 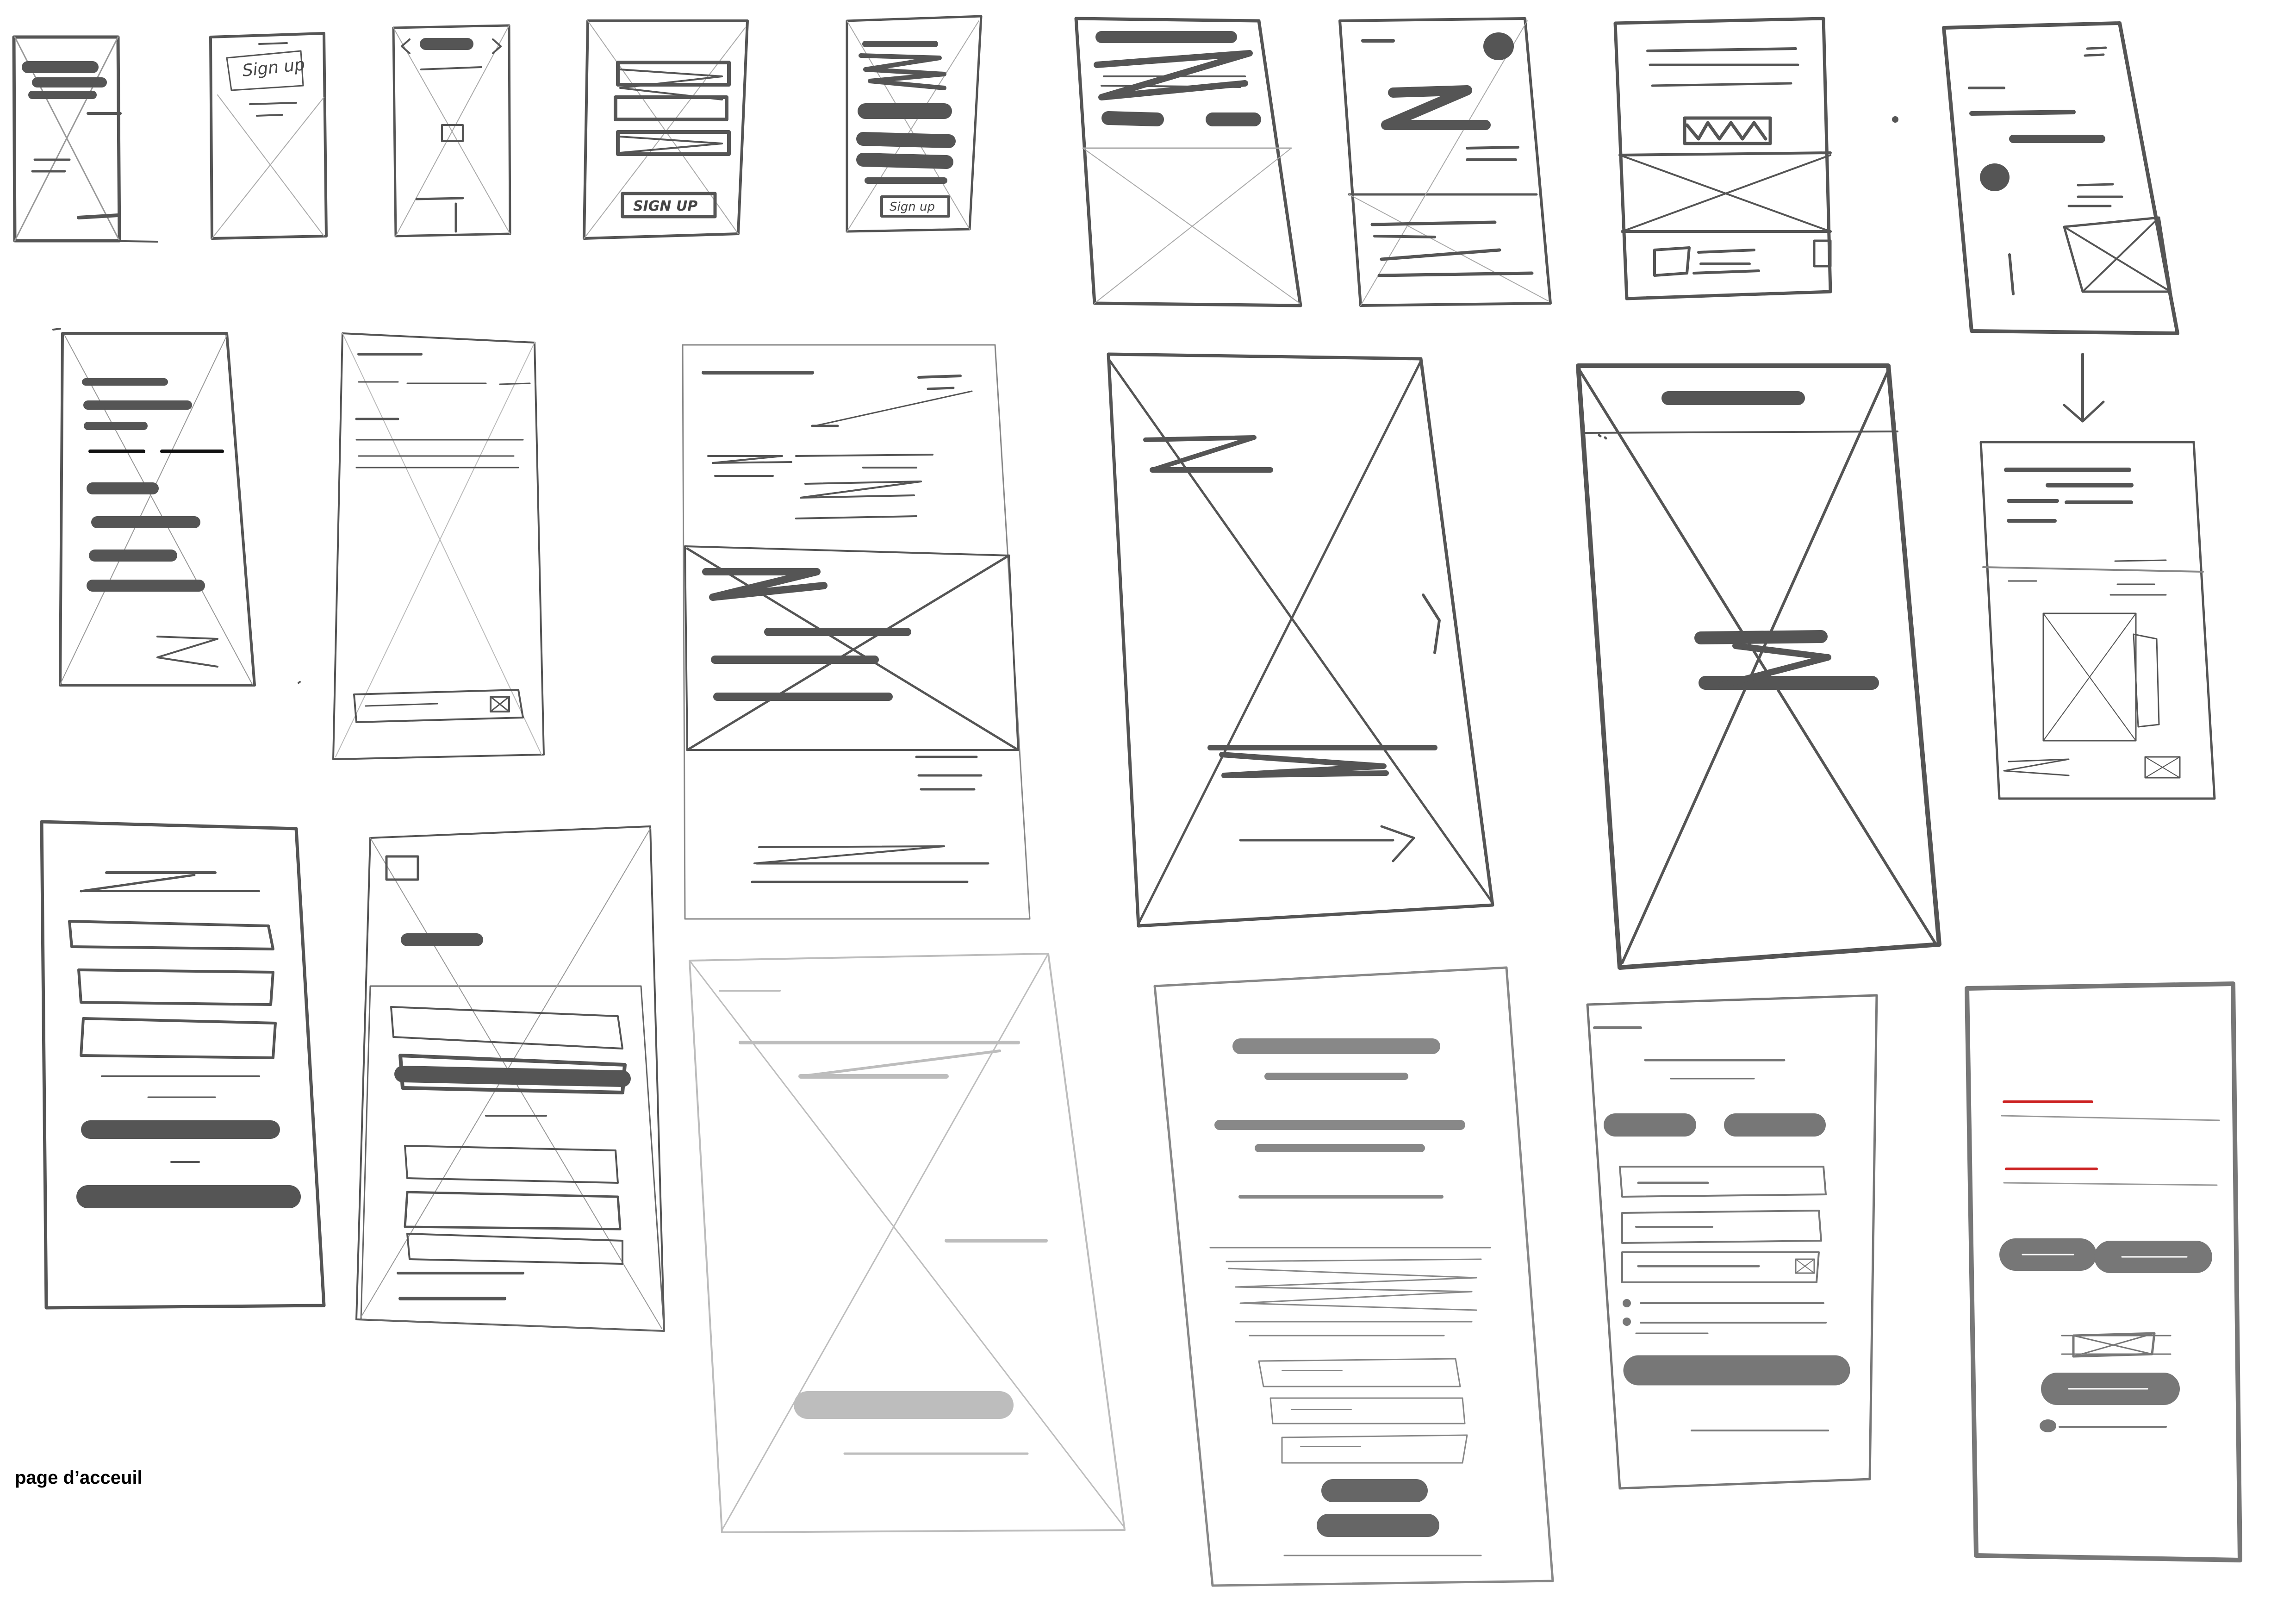 I want to click on flow-arrow-down, so click(x=2084, y=388).